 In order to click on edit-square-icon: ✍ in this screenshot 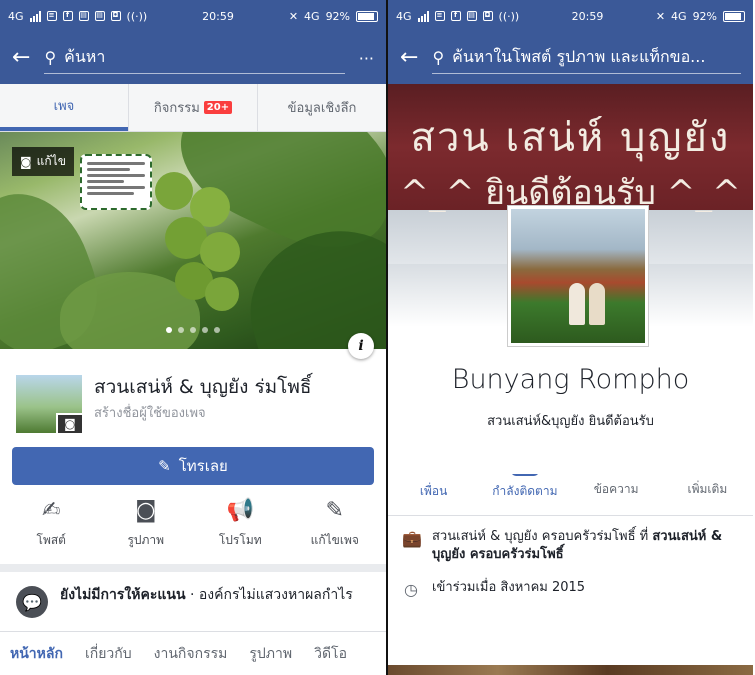, I will do `click(51, 510)`.